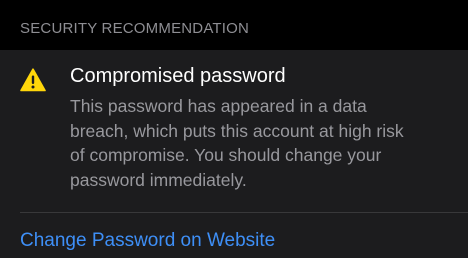 This screenshot has height=258, width=468. What do you see at coordinates (218, 106) in the screenshot?
I see `alert-description-line: This password has appeared in a data` at bounding box center [218, 106].